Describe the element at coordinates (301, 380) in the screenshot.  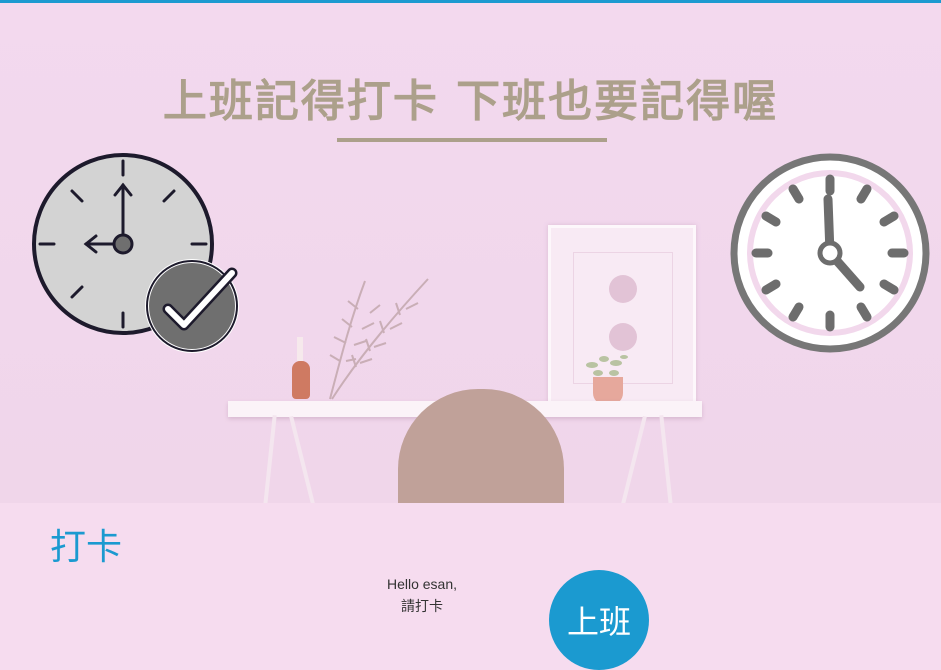
I see `candle-holder` at that location.